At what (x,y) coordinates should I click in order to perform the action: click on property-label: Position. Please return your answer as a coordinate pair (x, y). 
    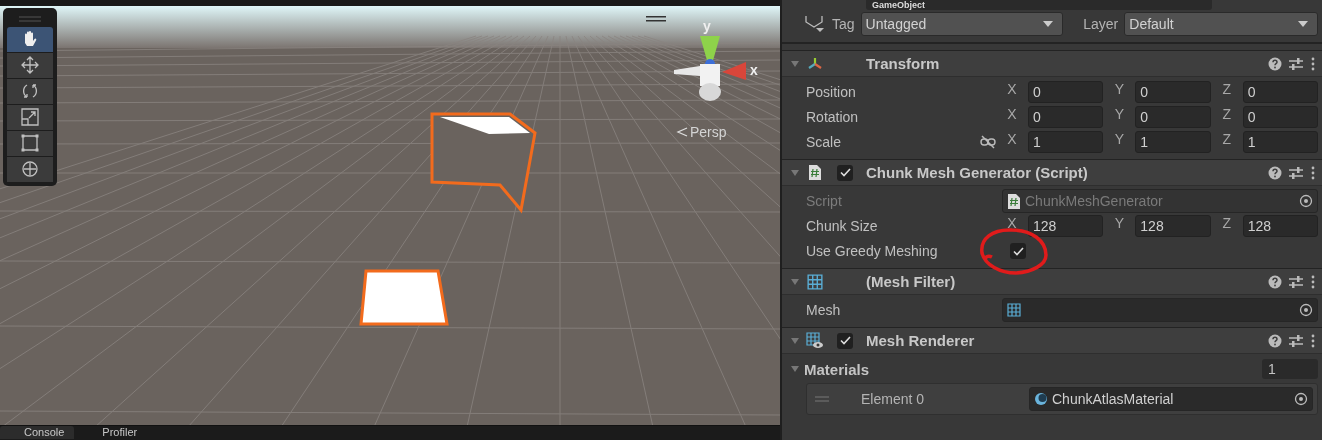
    Looking at the image, I should click on (831, 92).